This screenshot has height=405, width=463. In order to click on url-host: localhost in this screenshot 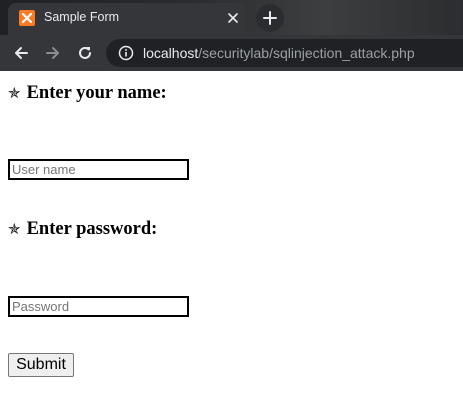, I will do `click(171, 53)`.